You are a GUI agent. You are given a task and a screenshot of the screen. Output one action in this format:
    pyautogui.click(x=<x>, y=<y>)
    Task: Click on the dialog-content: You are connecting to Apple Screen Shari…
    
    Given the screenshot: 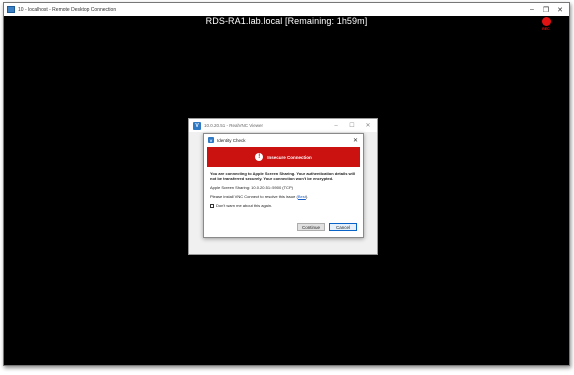 What is the action you would take?
    pyautogui.click(x=283, y=189)
    